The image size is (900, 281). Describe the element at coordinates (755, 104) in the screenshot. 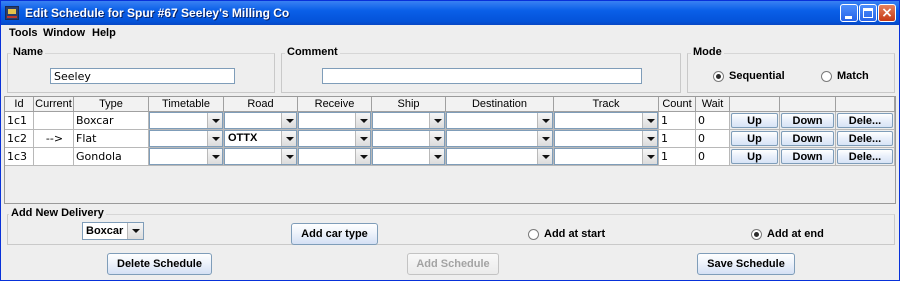

I see `col-header-up` at that location.